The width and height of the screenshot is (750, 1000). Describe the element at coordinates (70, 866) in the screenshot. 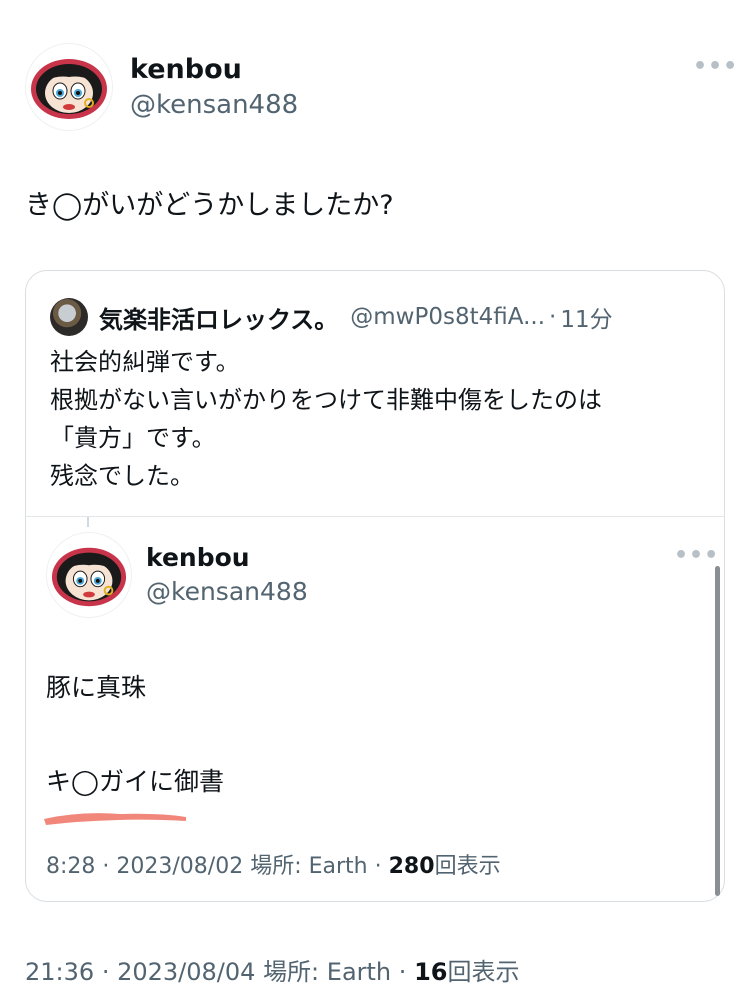

I see `inner-time: 8:28` at that location.